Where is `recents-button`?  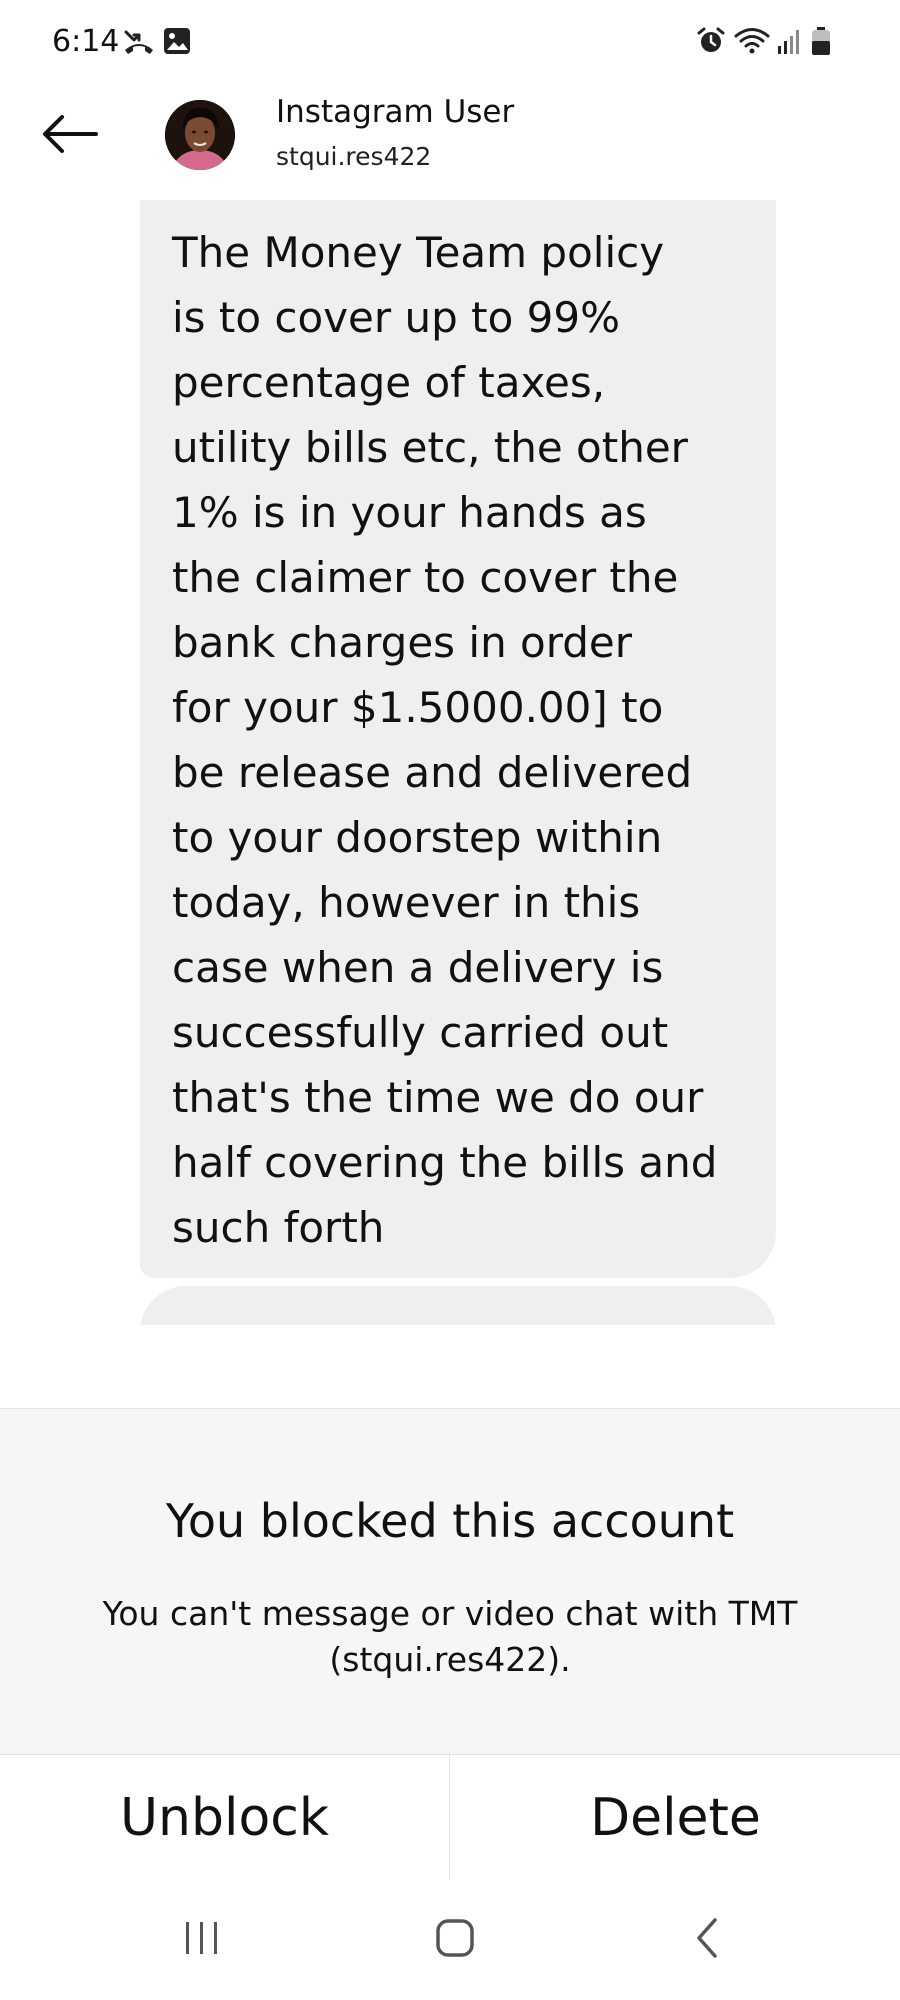
recents-button is located at coordinates (202, 1940).